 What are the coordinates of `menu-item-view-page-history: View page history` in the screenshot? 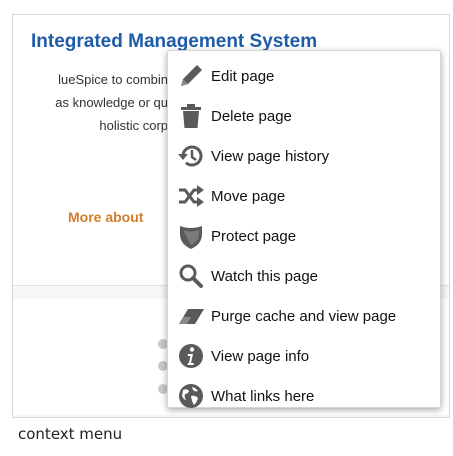 It's located at (304, 156).